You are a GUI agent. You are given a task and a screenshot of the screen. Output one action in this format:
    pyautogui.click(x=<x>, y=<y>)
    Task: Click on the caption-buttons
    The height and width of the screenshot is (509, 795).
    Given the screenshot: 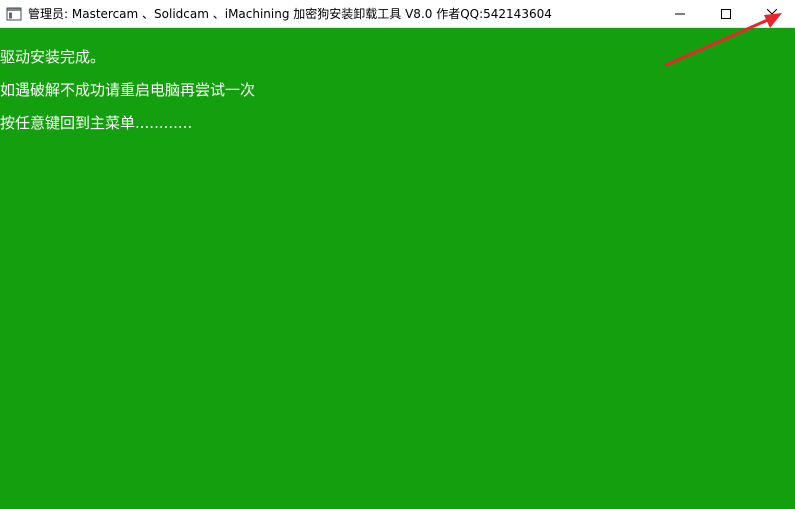 What is the action you would take?
    pyautogui.click(x=726, y=14)
    